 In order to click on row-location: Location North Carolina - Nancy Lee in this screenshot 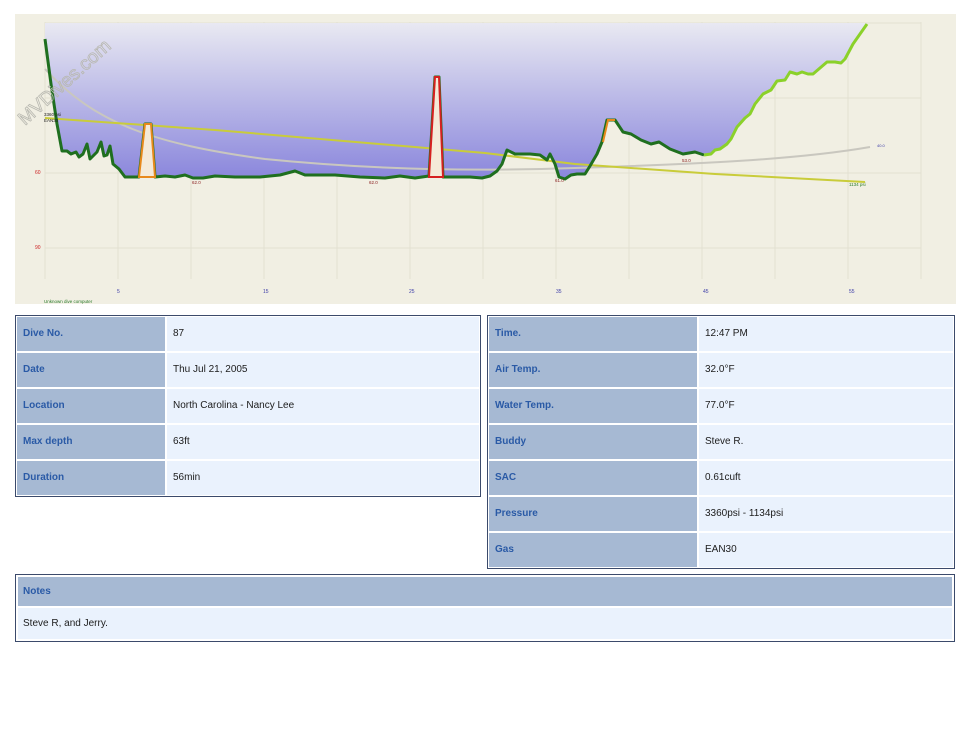, I will do `click(248, 406)`.